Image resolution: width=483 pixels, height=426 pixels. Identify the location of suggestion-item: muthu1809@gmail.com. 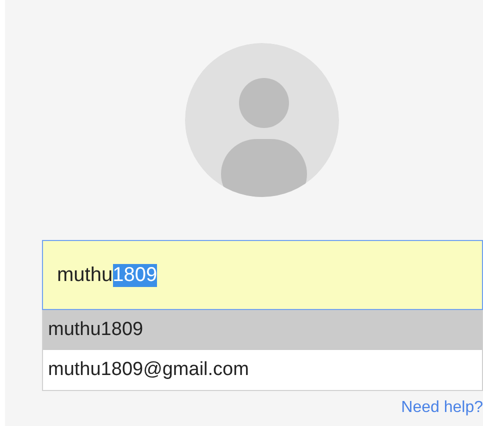
(262, 370).